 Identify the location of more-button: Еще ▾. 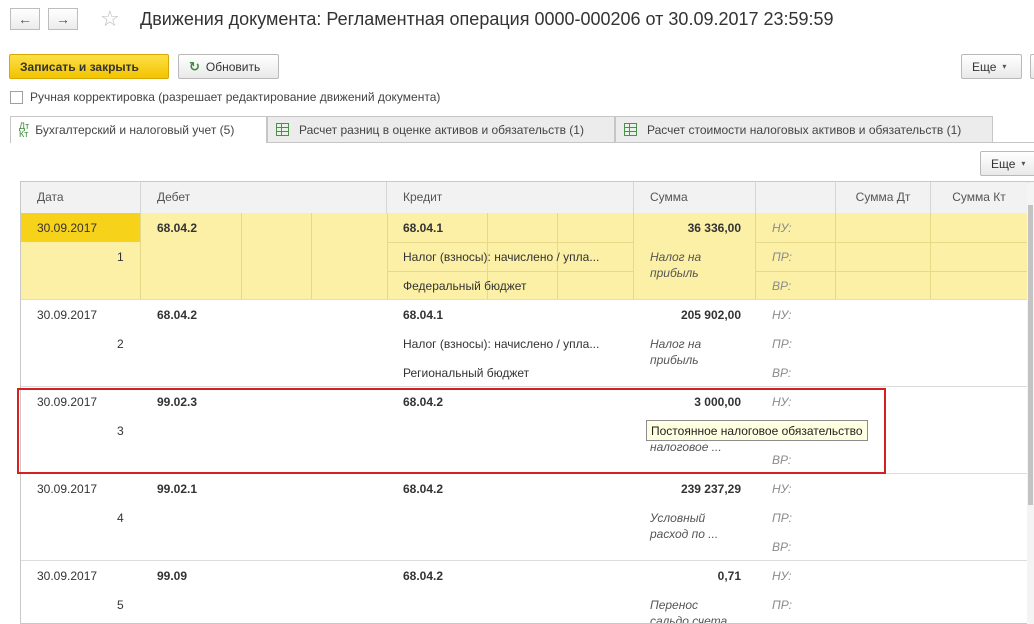
(991, 66).